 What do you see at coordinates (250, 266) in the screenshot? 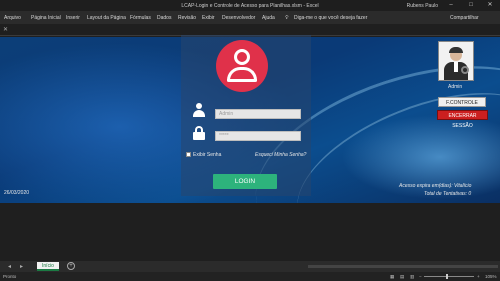
I see `sheet-tab-bar: ◂ ▸ Início +` at bounding box center [250, 266].